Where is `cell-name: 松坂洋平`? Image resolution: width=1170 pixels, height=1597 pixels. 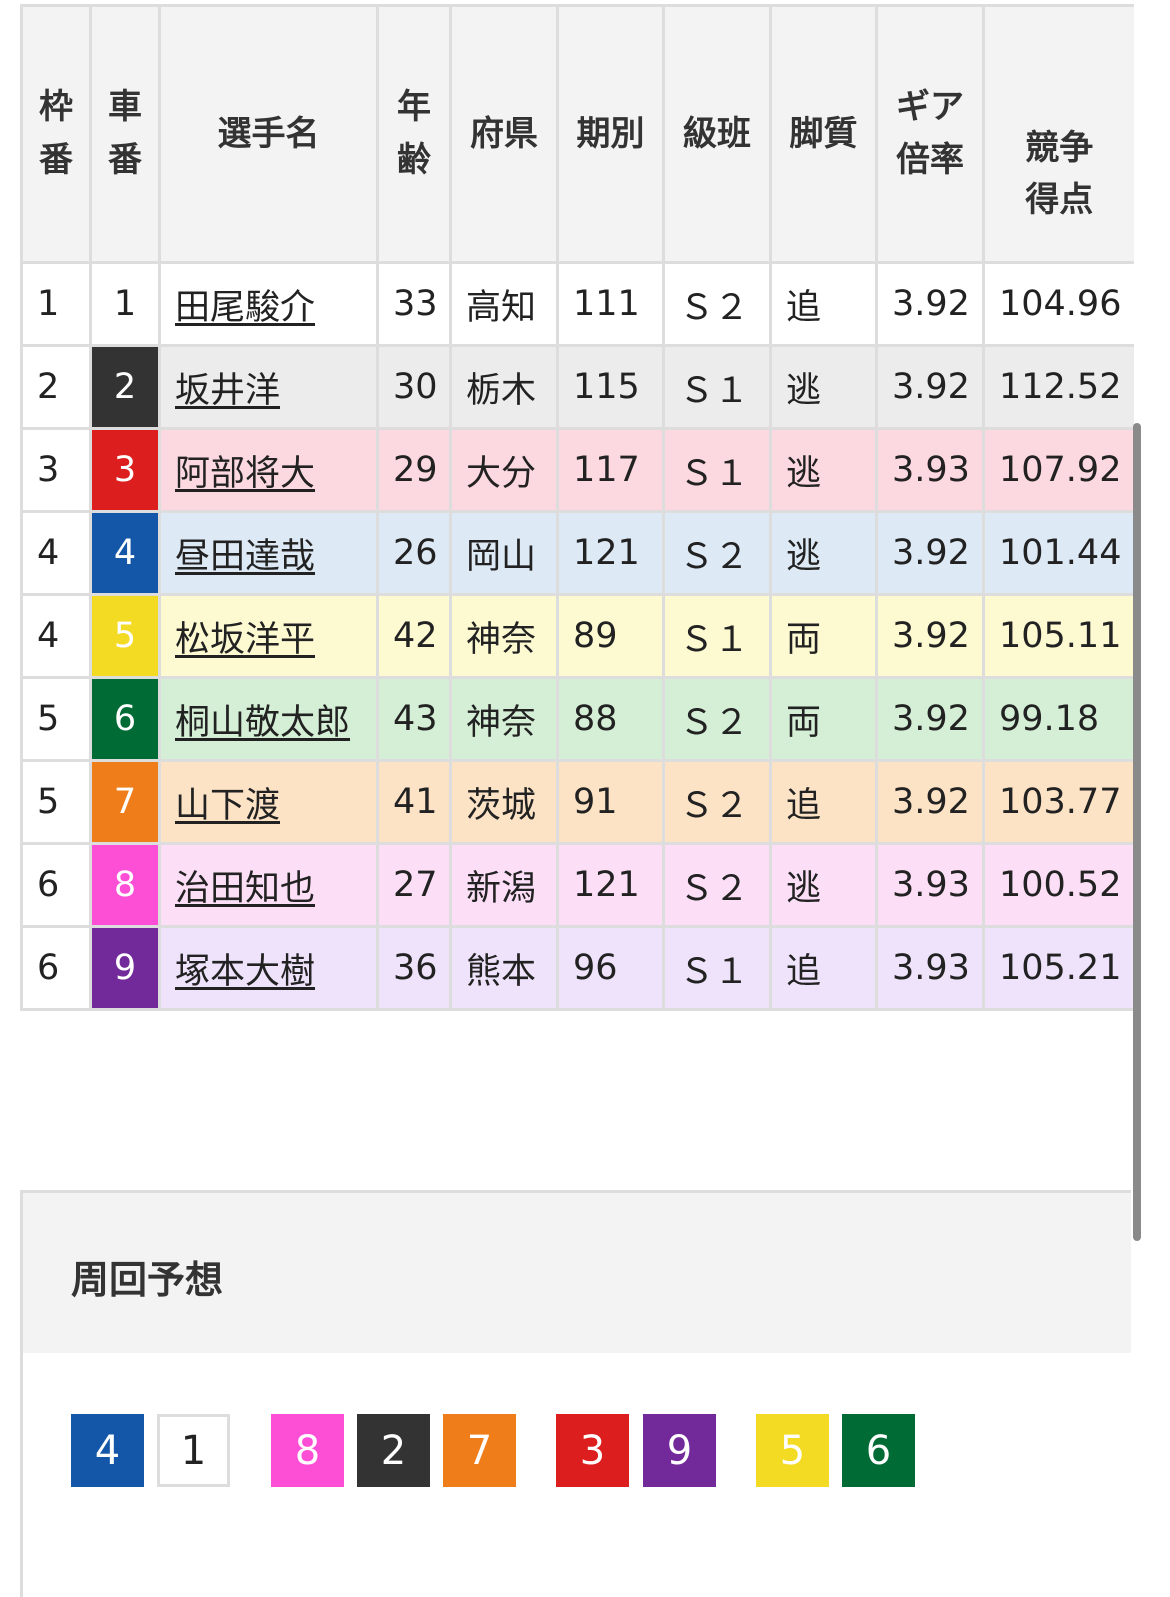 cell-name: 松坂洋平 is located at coordinates (268, 636).